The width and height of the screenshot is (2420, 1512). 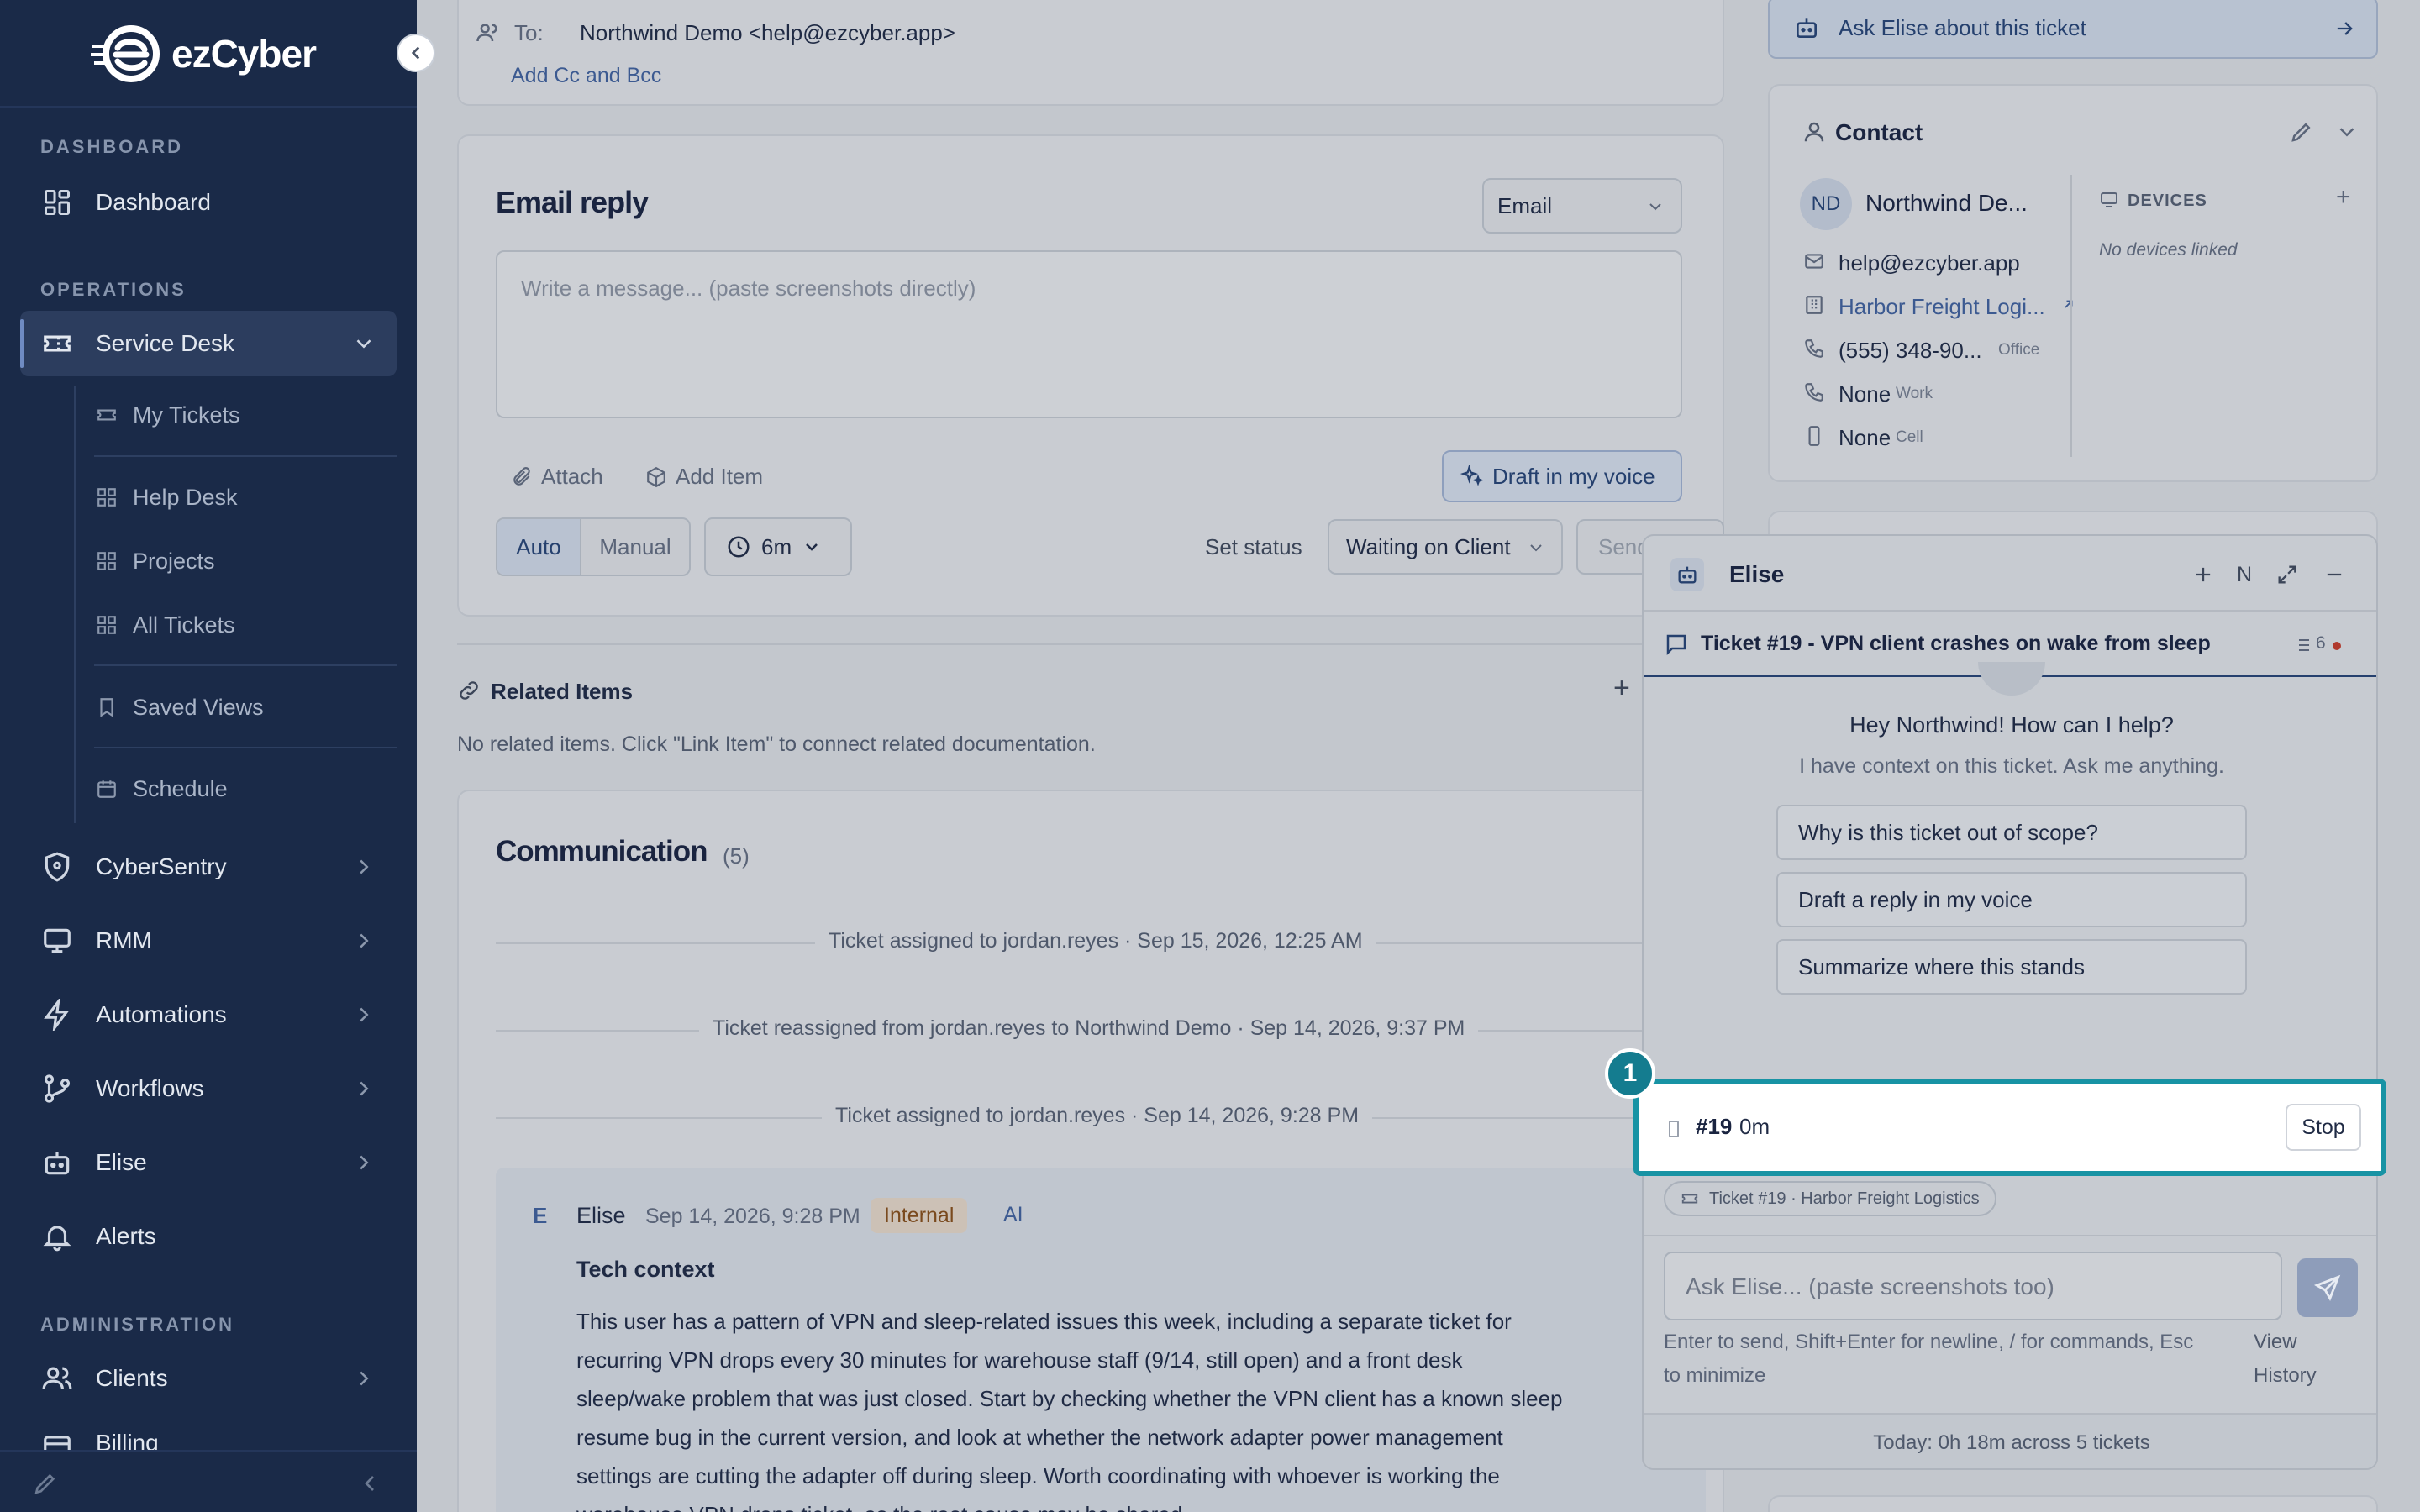 What do you see at coordinates (121, 1162) in the screenshot?
I see `nav-label: Elise` at bounding box center [121, 1162].